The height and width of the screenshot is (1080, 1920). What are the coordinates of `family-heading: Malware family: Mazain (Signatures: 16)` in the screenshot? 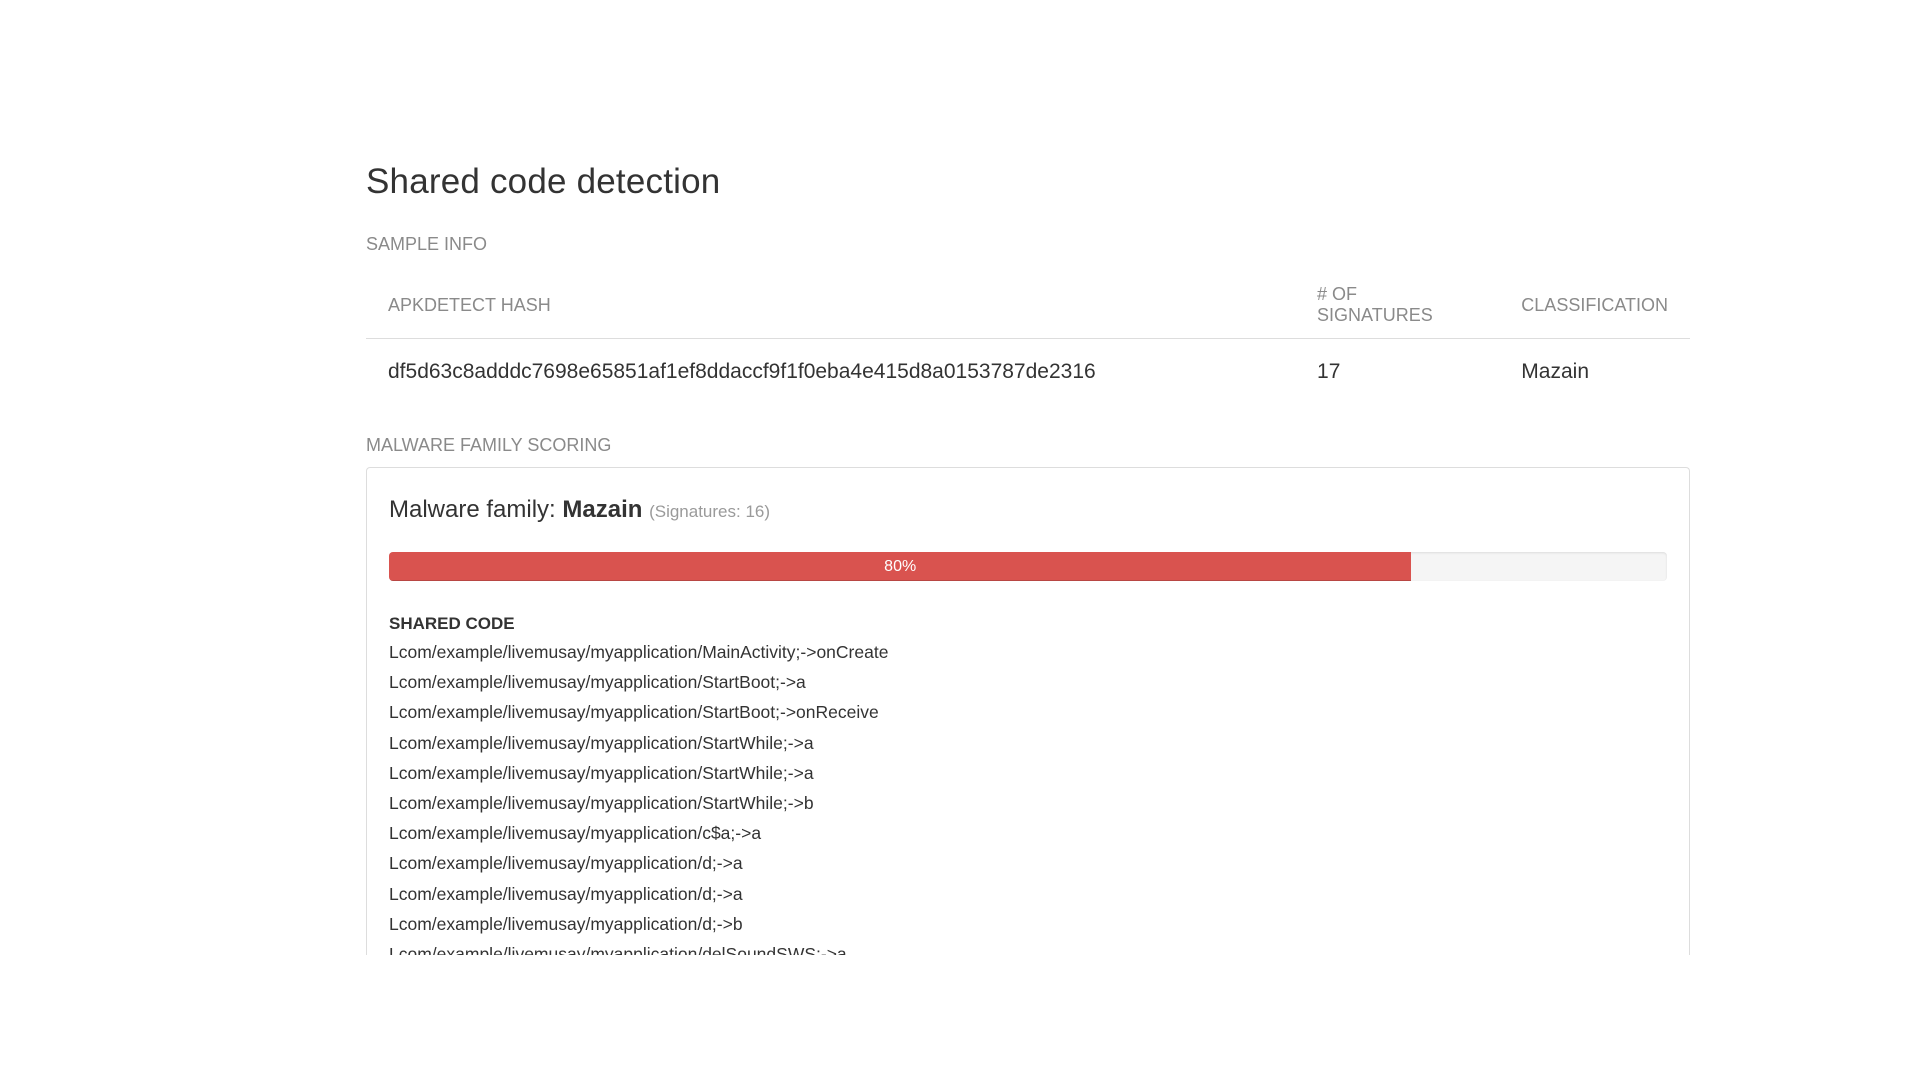 It's located at (1028, 511).